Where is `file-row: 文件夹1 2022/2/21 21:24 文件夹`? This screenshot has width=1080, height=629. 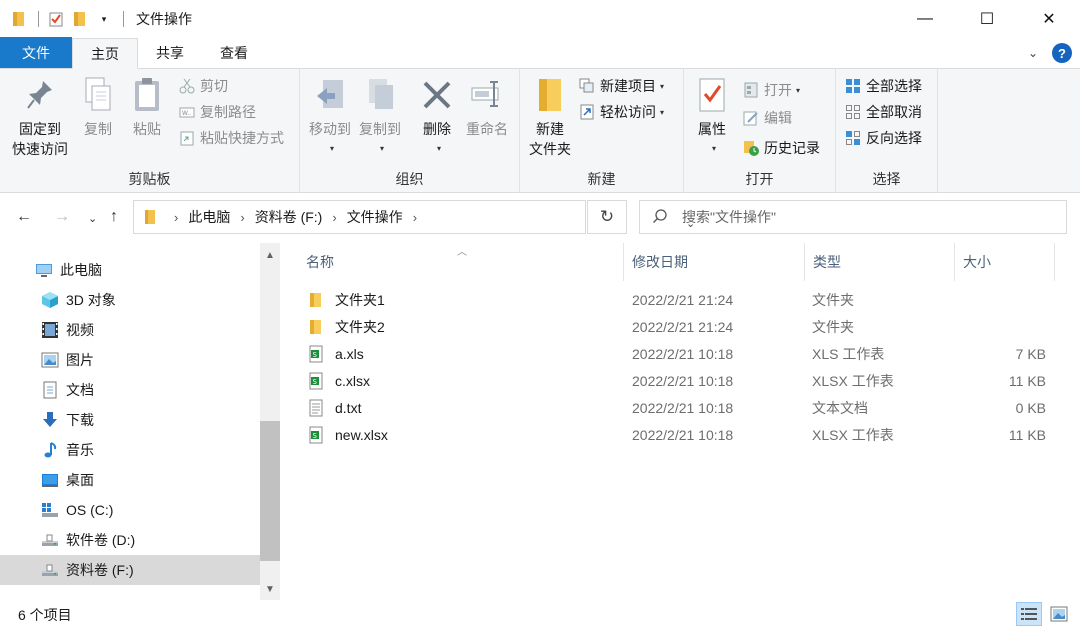 file-row: 文件夹1 2022/2/21 21:24 文件夹 is located at coordinates (682, 299).